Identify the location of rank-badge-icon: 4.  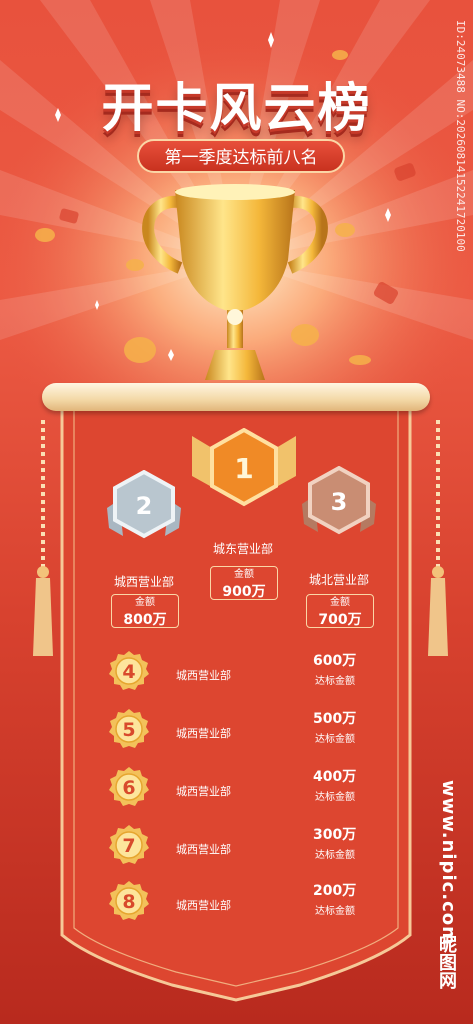
(129, 670).